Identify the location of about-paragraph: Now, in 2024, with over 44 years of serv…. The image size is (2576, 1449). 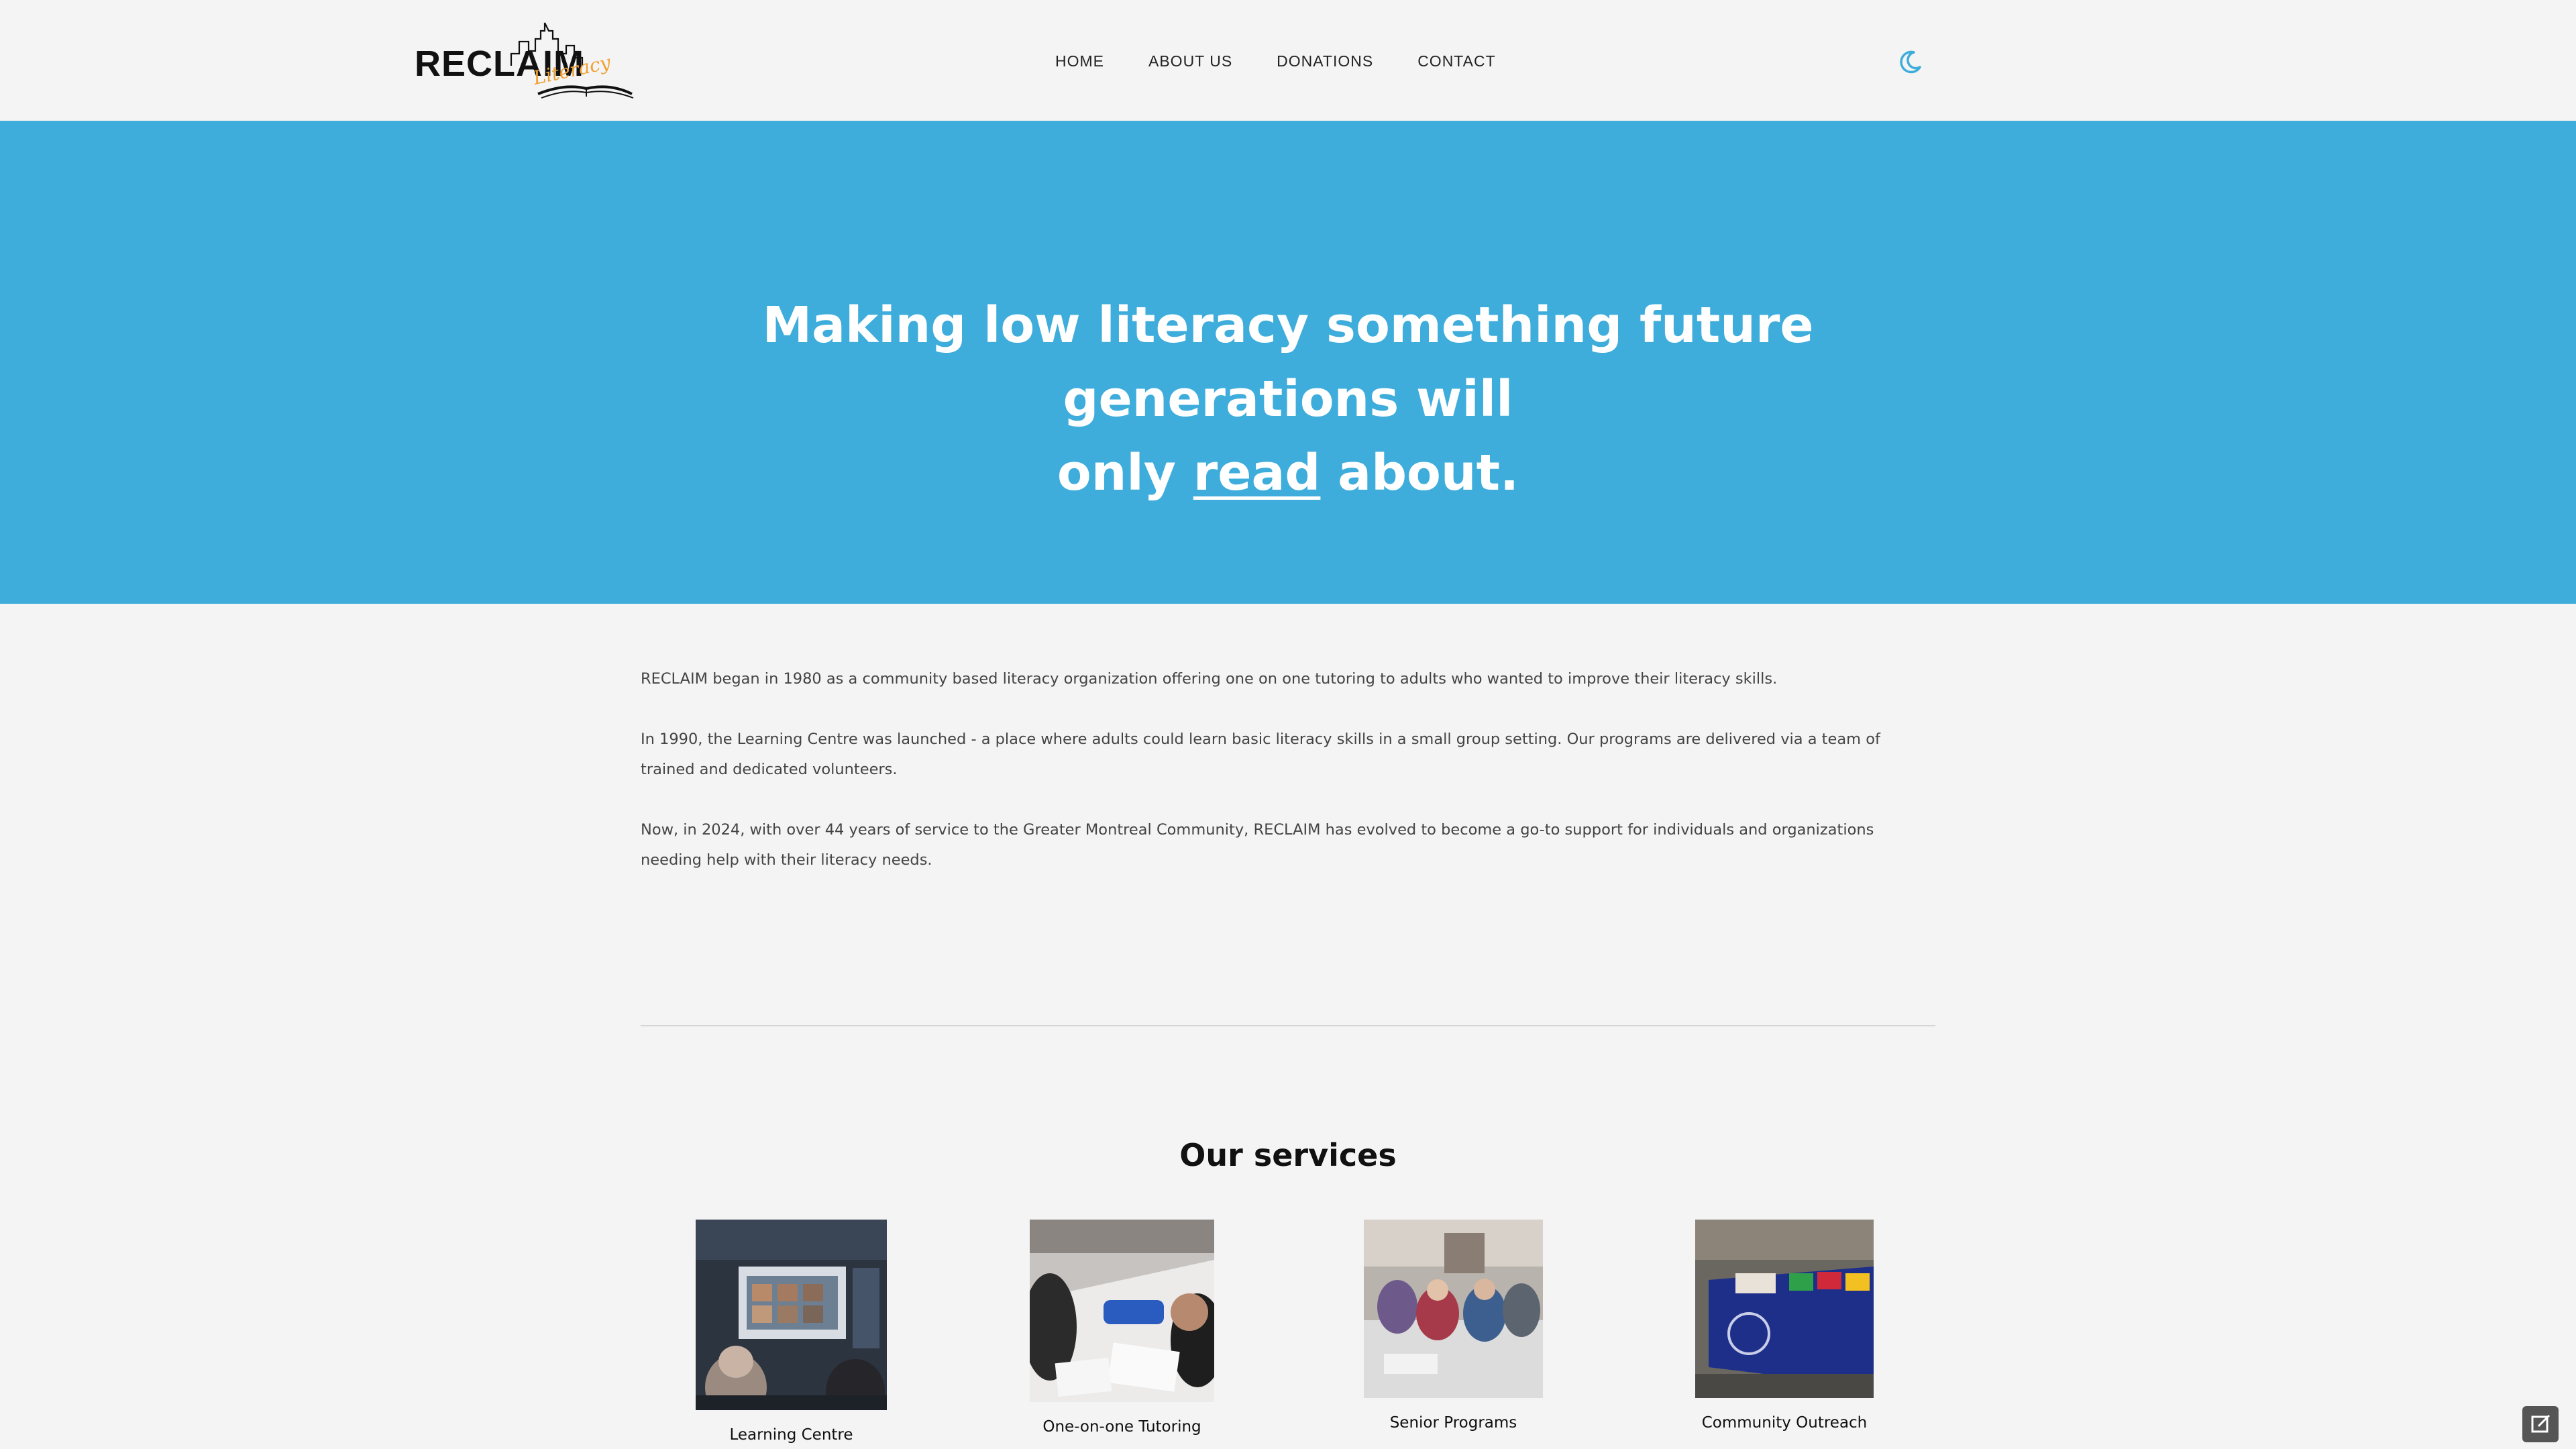
(1257, 845).